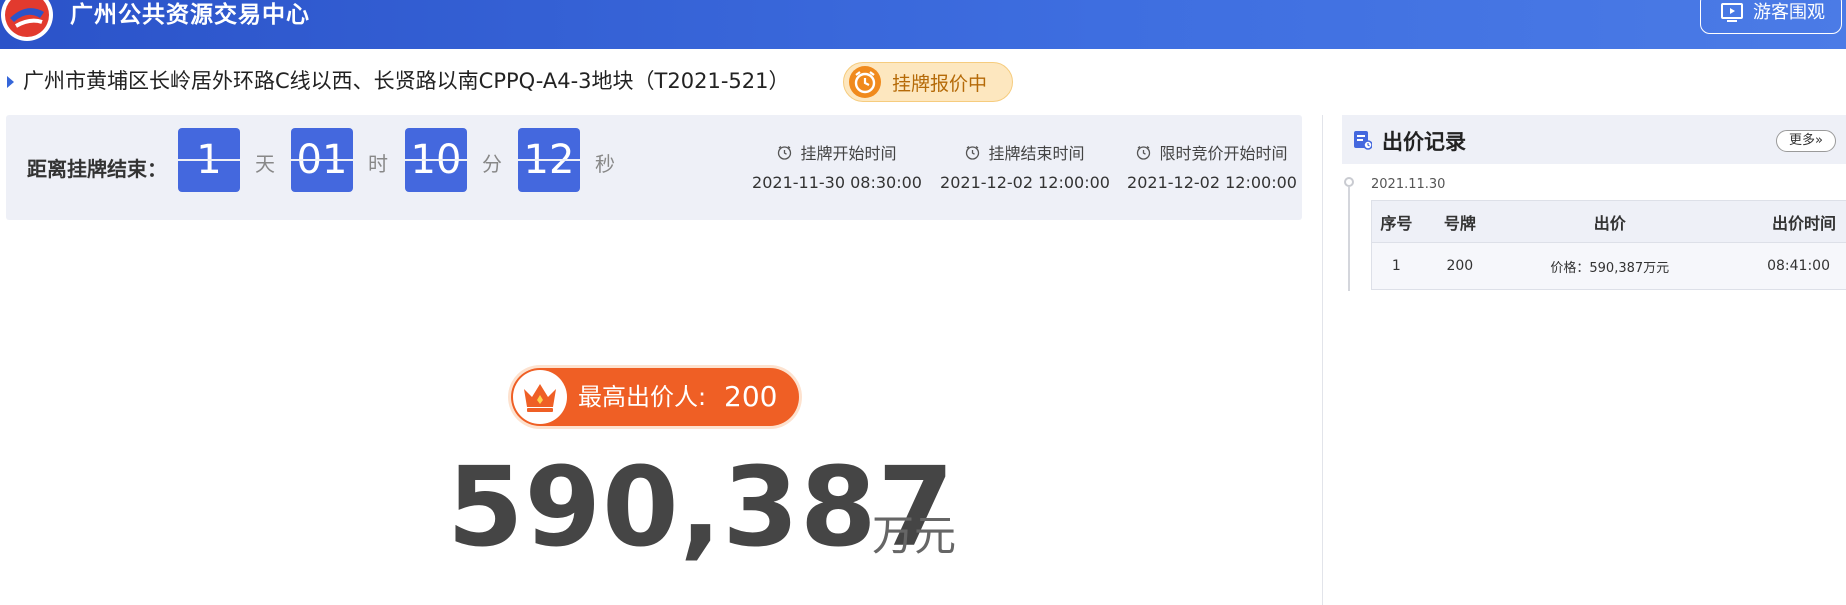  What do you see at coordinates (923, 24) in the screenshot?
I see `top-header: 广州公共资源交易中心 游客围观` at bounding box center [923, 24].